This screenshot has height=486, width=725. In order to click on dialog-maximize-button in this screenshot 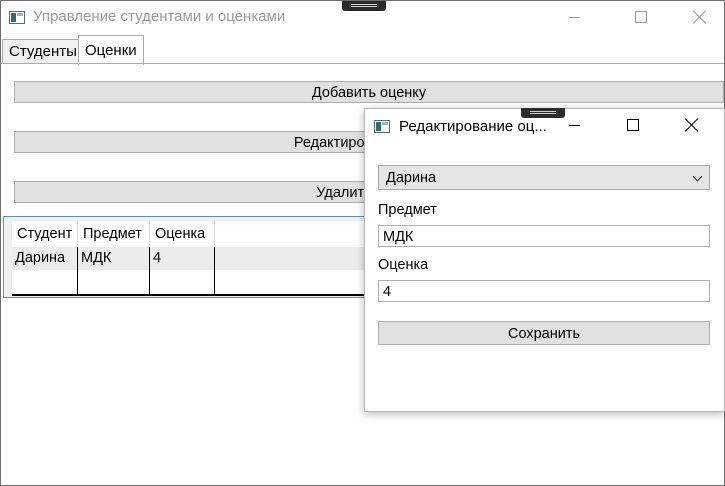, I will do `click(633, 125)`.